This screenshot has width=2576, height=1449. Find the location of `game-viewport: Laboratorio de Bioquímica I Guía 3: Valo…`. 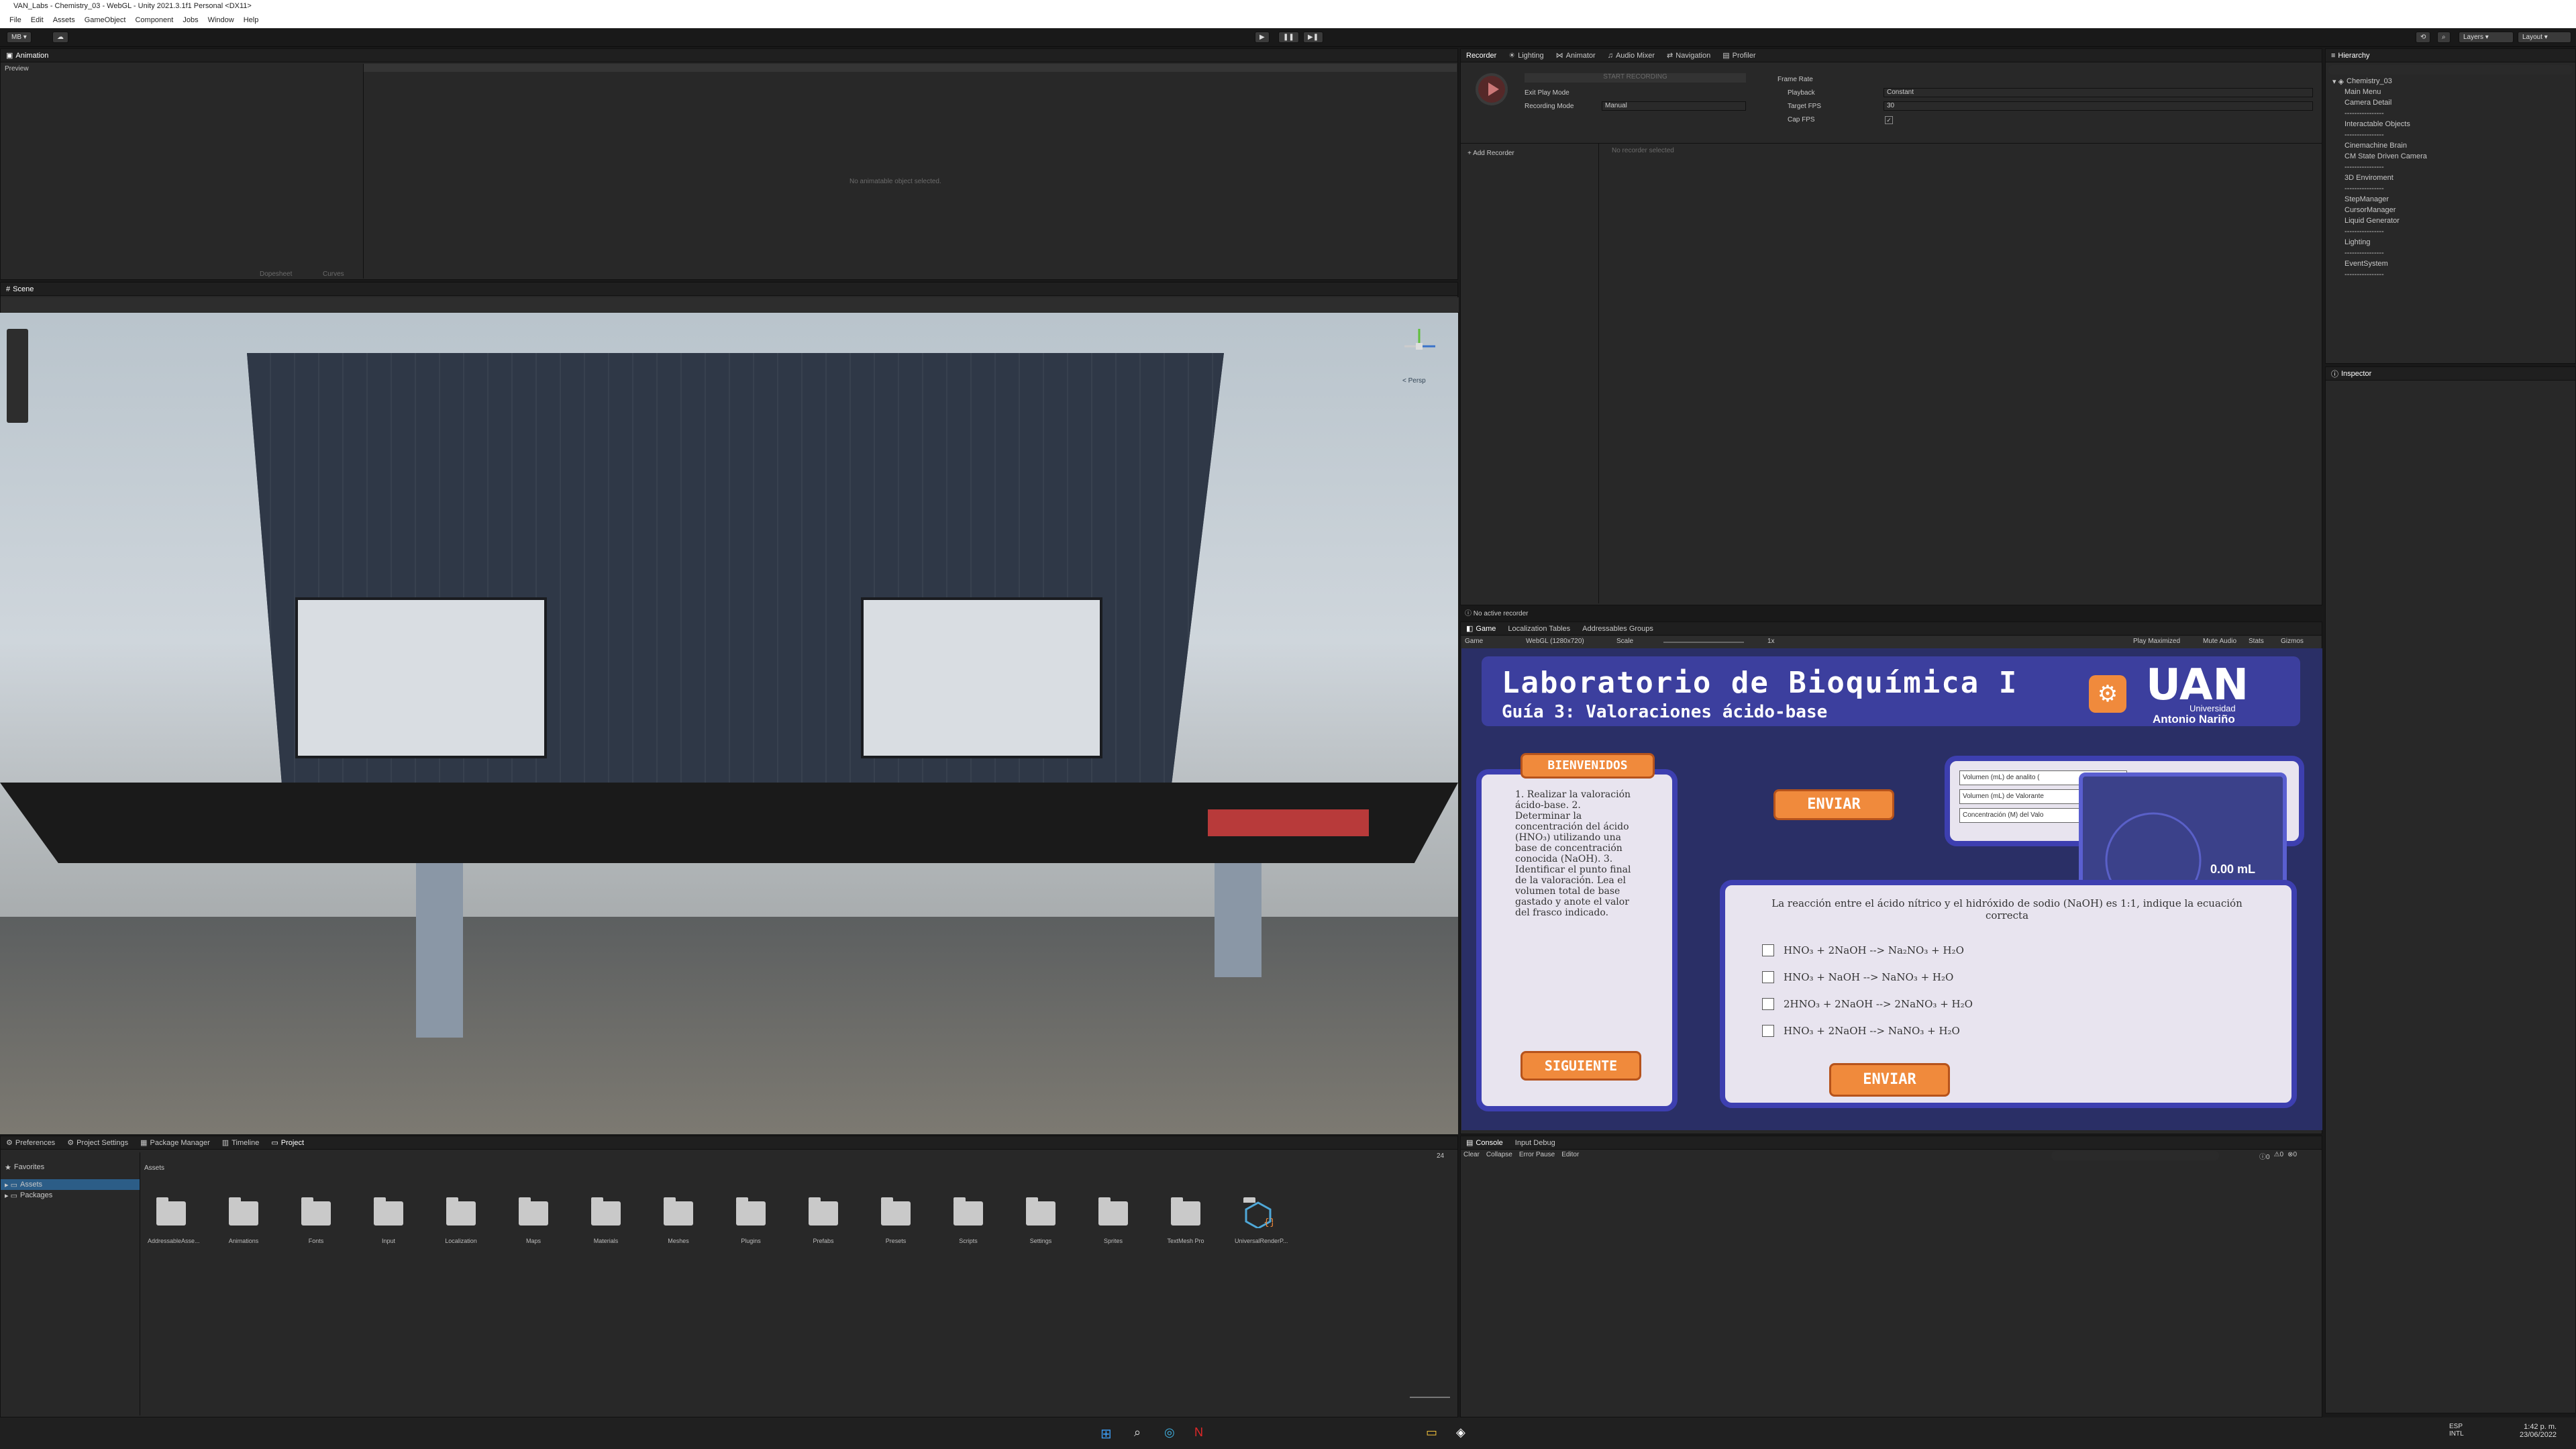

game-viewport: Laboratorio de Bioquímica I Guía 3: Valo… is located at coordinates (1891, 889).